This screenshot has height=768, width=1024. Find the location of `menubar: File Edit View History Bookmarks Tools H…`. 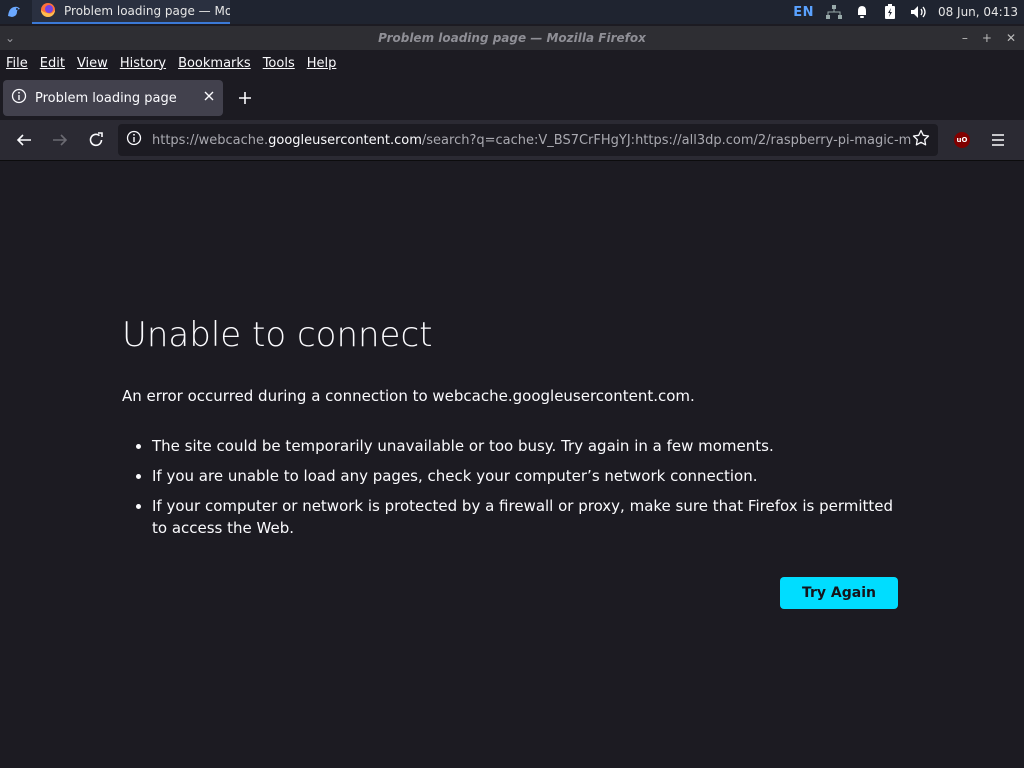

menubar: File Edit View History Bookmarks Tools H… is located at coordinates (512, 63).